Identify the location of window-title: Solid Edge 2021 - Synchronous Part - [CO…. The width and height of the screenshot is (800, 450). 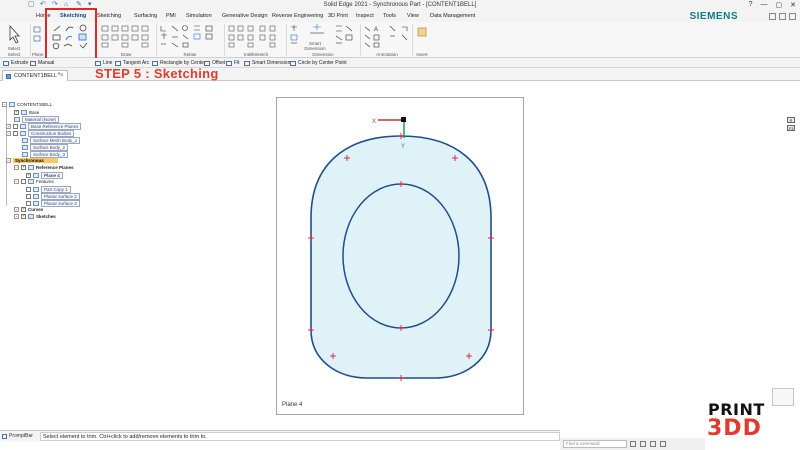
(400, 5).